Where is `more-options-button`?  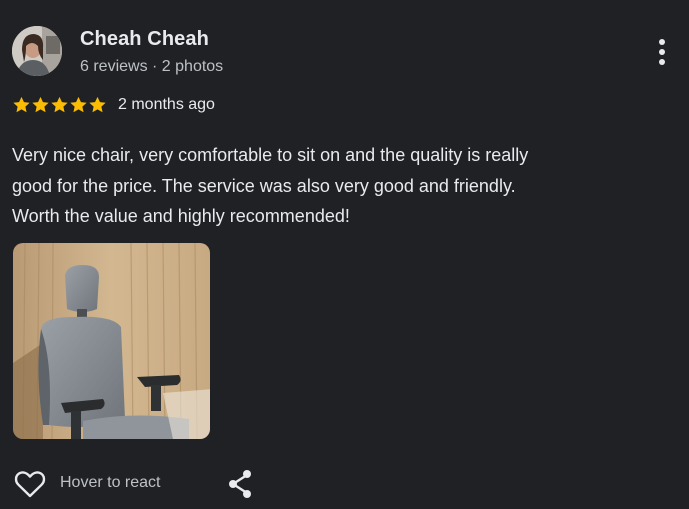 more-options-button is located at coordinates (662, 52).